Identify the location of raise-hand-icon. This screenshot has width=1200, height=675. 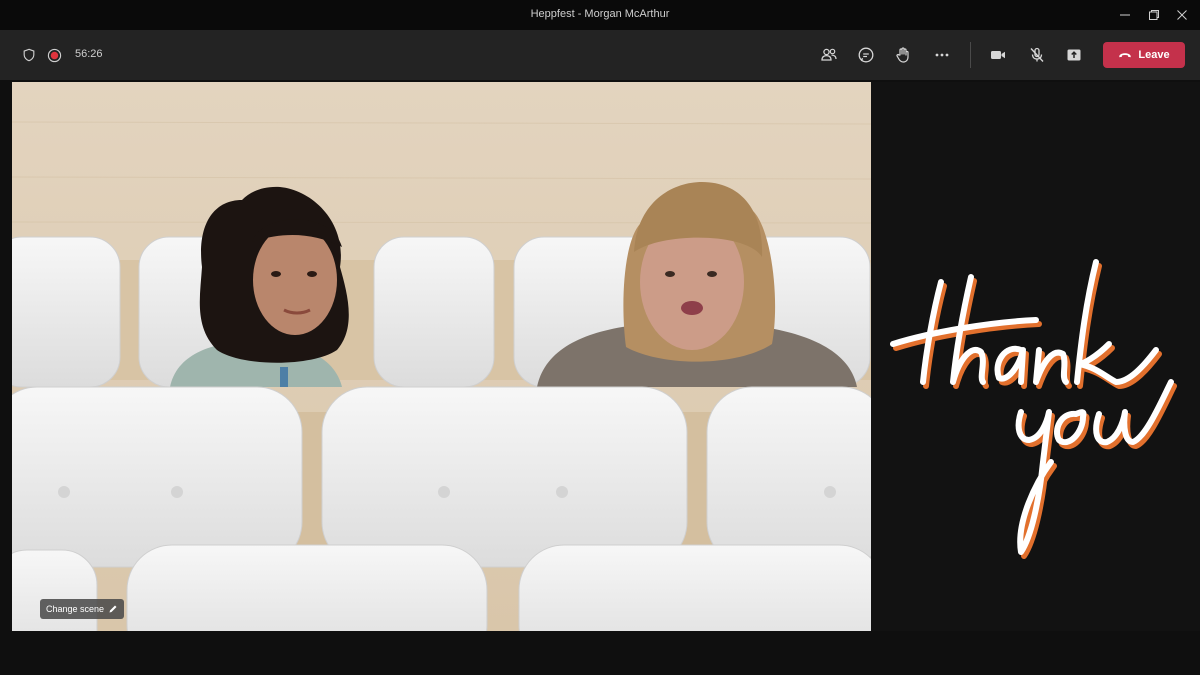
(902, 55).